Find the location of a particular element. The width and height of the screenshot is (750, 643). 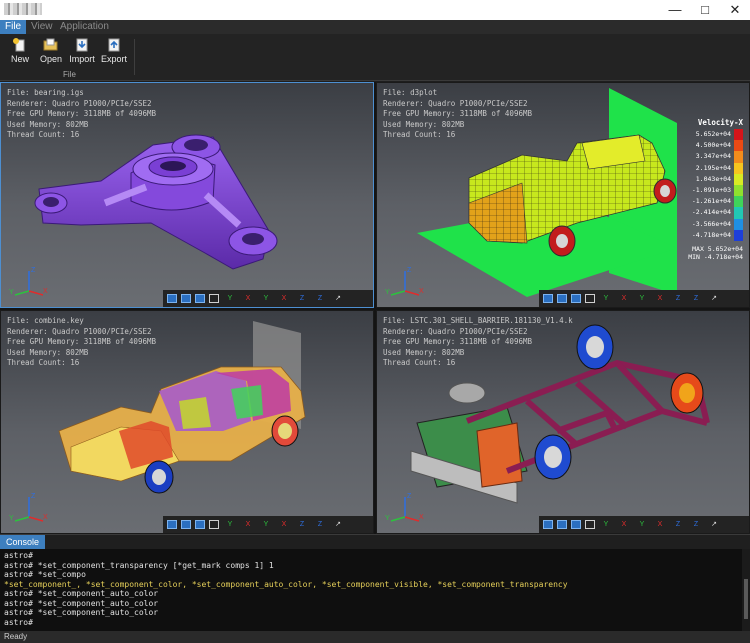

console-prompt: astro# is located at coordinates (371, 623).